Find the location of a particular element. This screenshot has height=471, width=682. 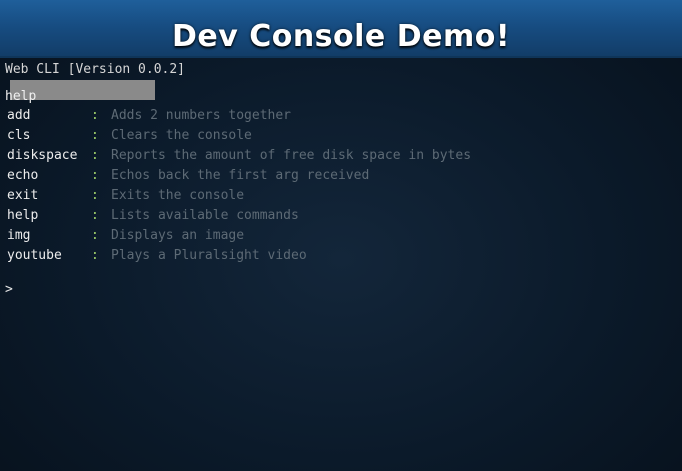

command-name: youtube is located at coordinates (34, 255).